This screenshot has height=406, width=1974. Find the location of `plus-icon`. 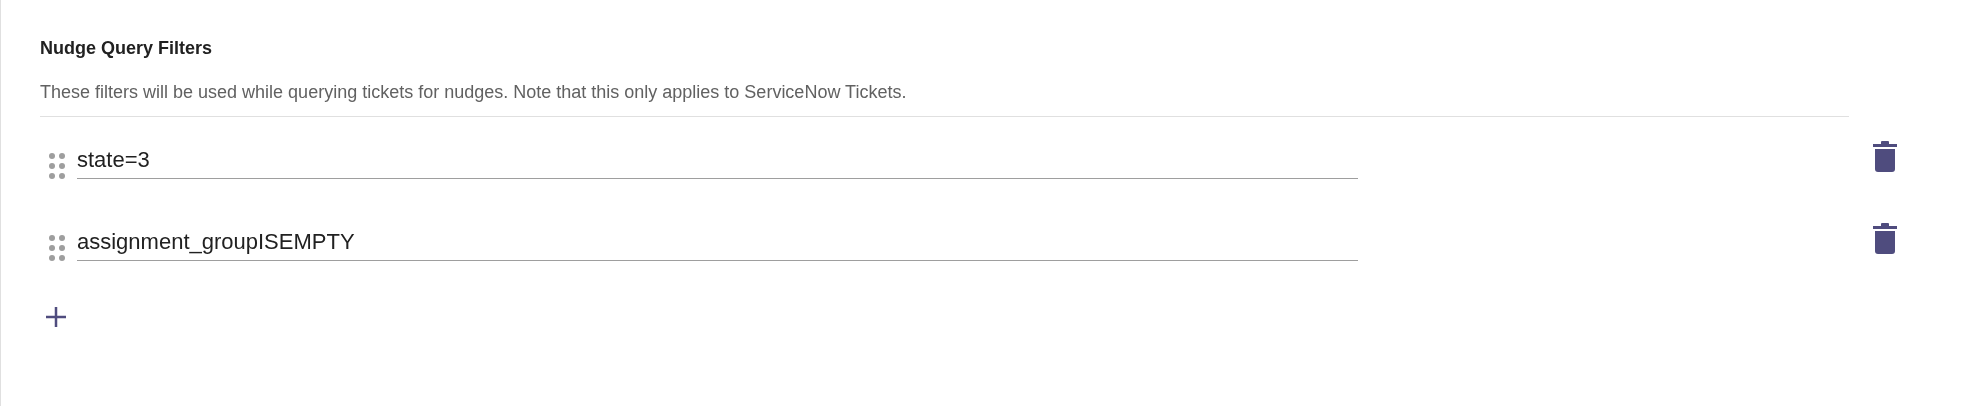

plus-icon is located at coordinates (56, 317).